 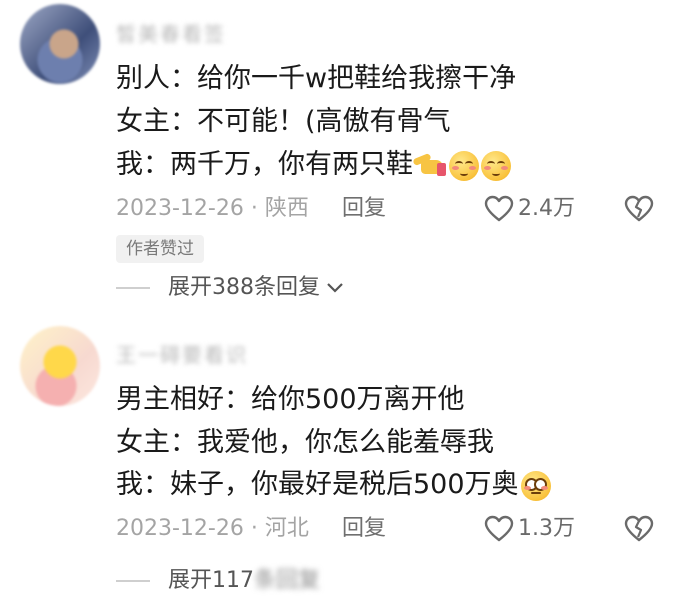 I want to click on comment-line-with-emoji: 我：妹子，你最好是税后500万奥, so click(x=333, y=485).